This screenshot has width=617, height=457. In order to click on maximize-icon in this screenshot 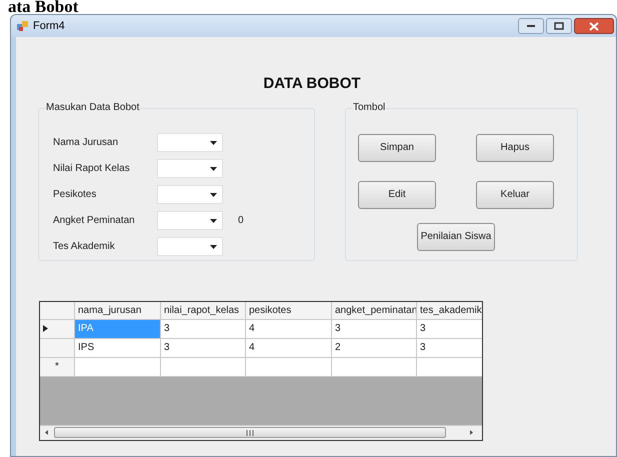, I will do `click(559, 26)`.